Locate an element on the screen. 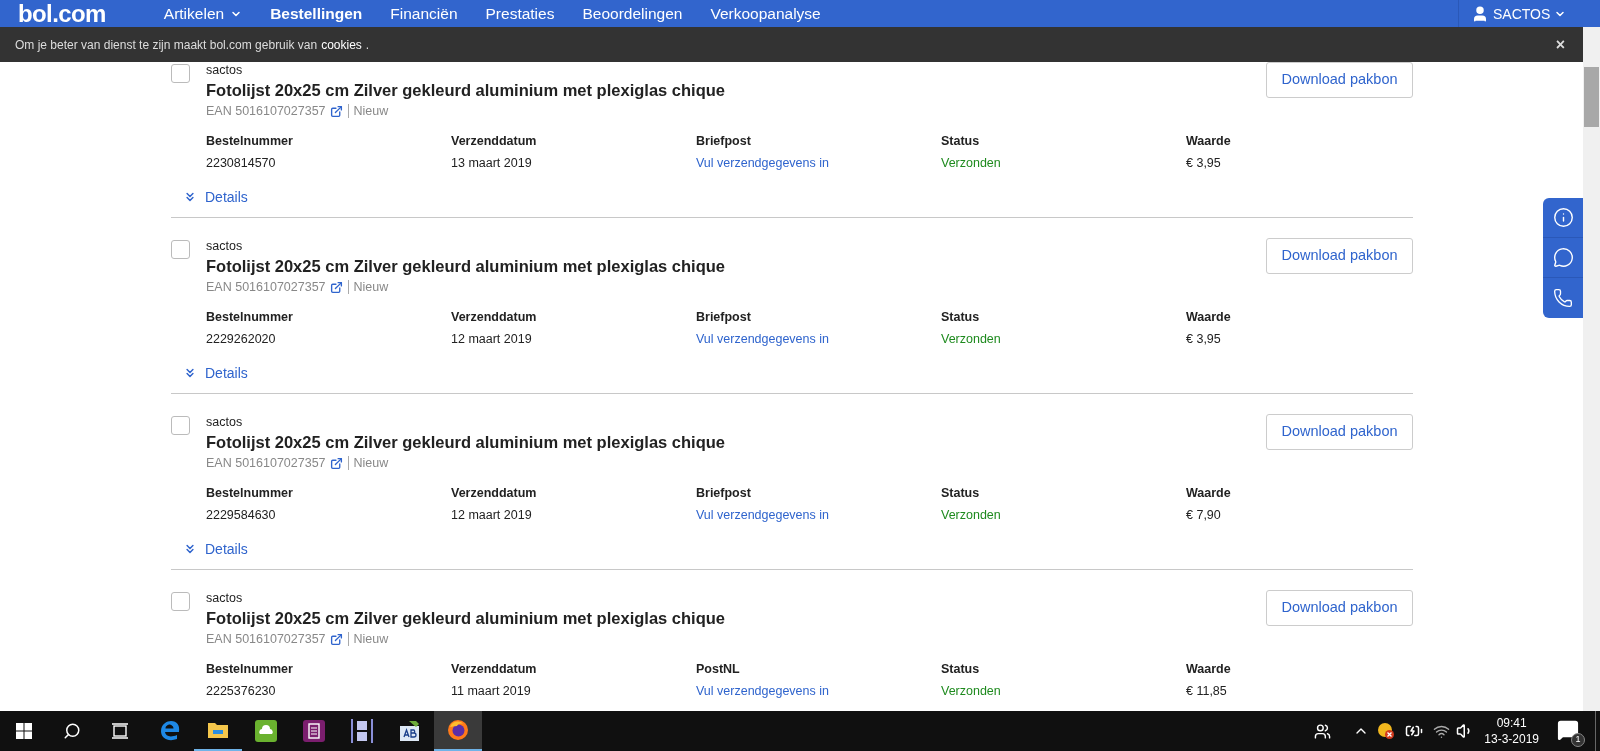 The height and width of the screenshot is (751, 1600). translate-app-icon is located at coordinates (410, 731).